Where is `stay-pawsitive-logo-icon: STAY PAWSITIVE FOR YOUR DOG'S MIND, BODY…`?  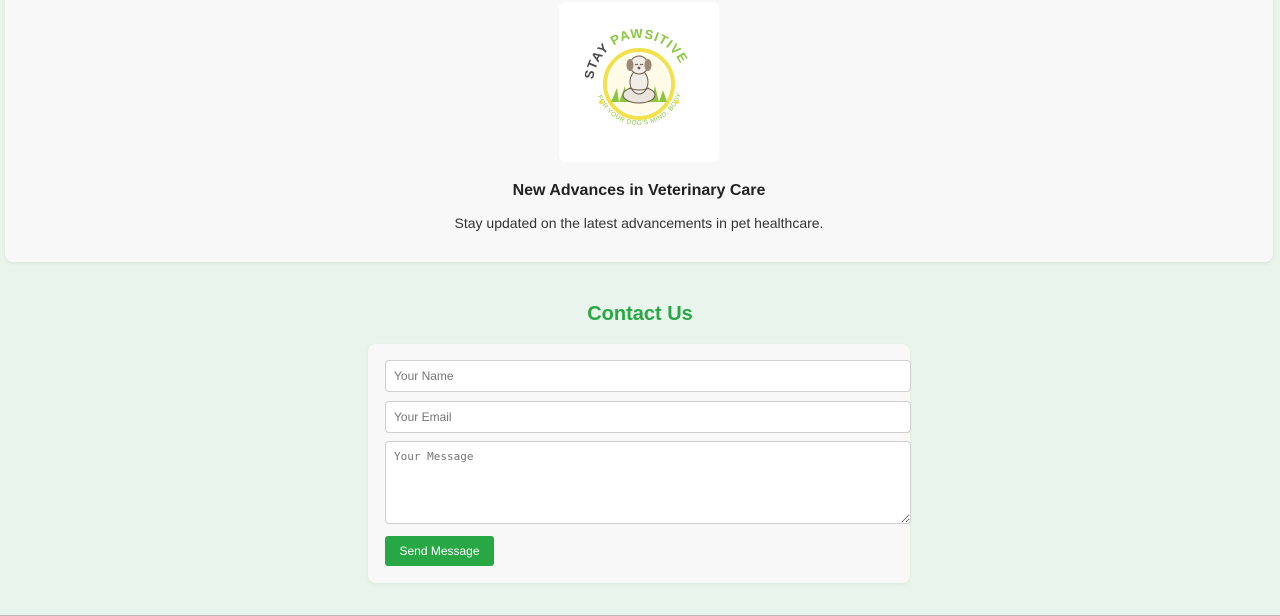
stay-pawsitive-logo-icon: STAY PAWSITIVE FOR YOUR DOG'S MIND, BODY… is located at coordinates (624, 64).